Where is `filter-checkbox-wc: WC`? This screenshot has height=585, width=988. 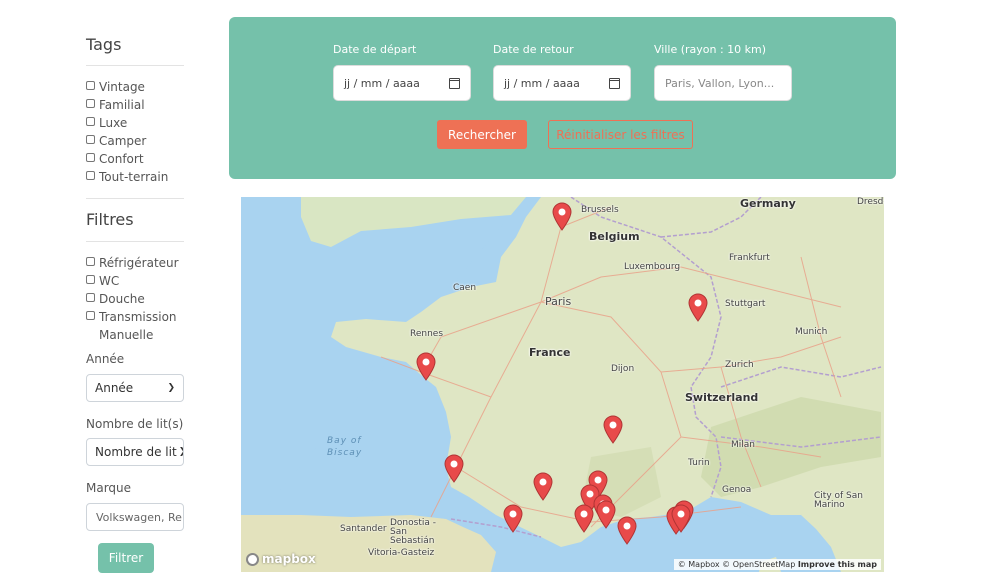 filter-checkbox-wc: WC is located at coordinates (141, 281).